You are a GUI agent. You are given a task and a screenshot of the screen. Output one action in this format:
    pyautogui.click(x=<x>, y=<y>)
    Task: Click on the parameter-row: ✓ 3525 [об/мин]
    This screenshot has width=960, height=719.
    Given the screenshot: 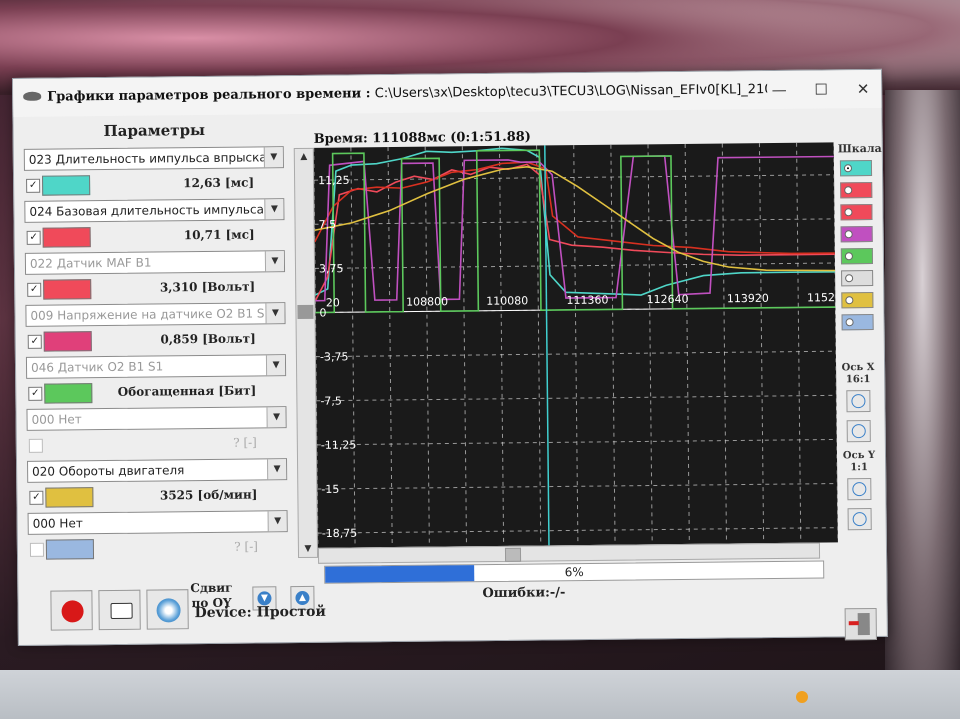 What is the action you would take?
    pyautogui.click(x=157, y=496)
    